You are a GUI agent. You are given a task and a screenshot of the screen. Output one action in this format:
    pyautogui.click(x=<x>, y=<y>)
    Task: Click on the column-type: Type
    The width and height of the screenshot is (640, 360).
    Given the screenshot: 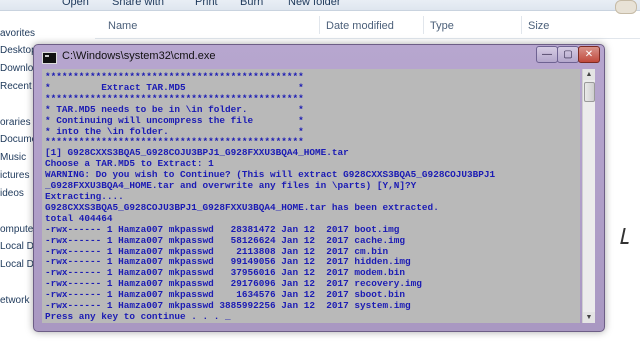 What is the action you would take?
    pyautogui.click(x=442, y=26)
    